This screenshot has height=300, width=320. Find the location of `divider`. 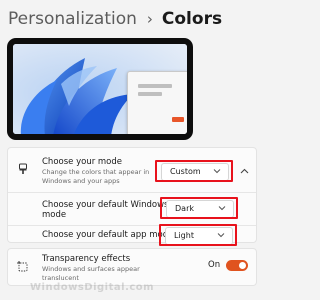

divider is located at coordinates (132, 192).